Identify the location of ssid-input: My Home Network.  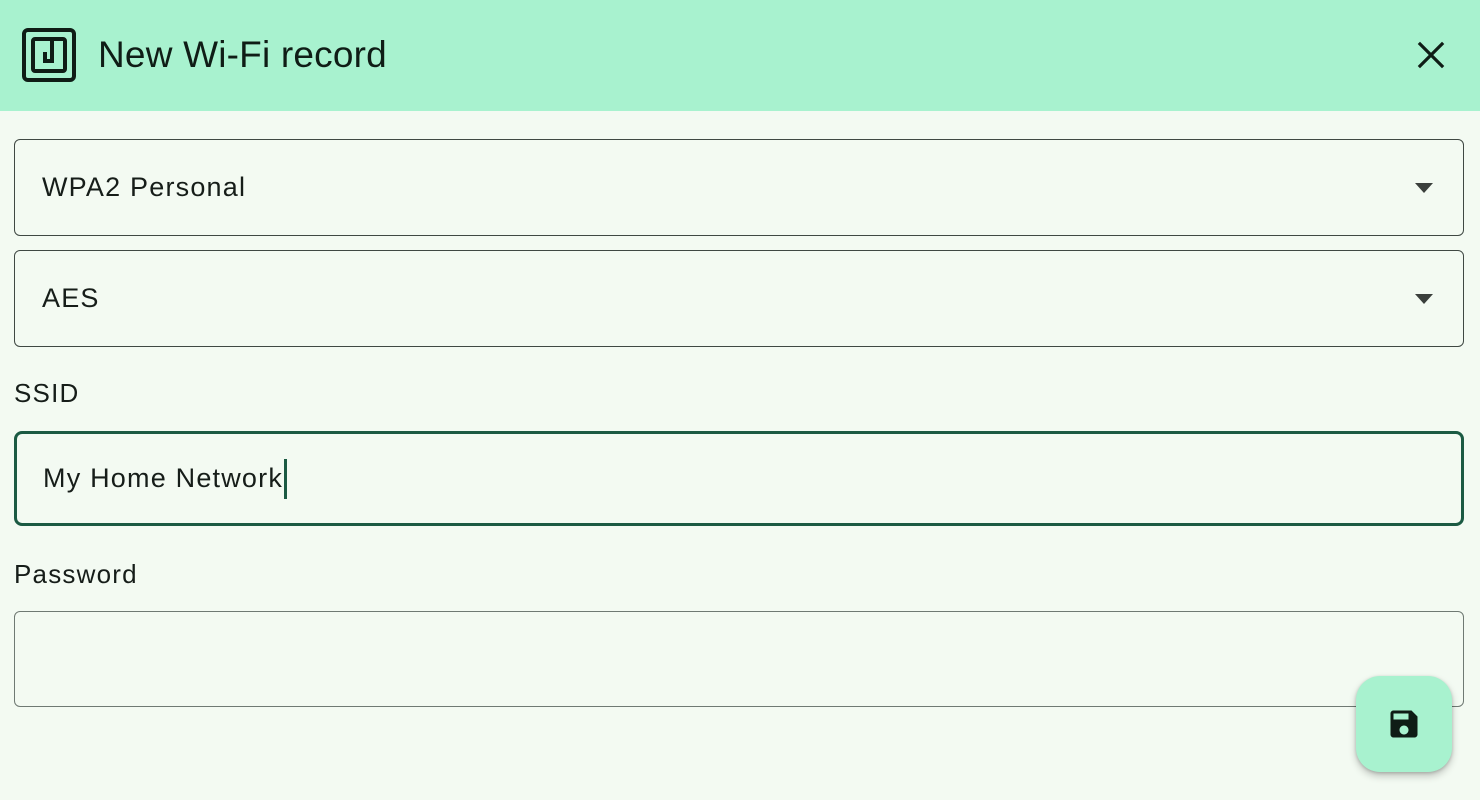
(739, 478).